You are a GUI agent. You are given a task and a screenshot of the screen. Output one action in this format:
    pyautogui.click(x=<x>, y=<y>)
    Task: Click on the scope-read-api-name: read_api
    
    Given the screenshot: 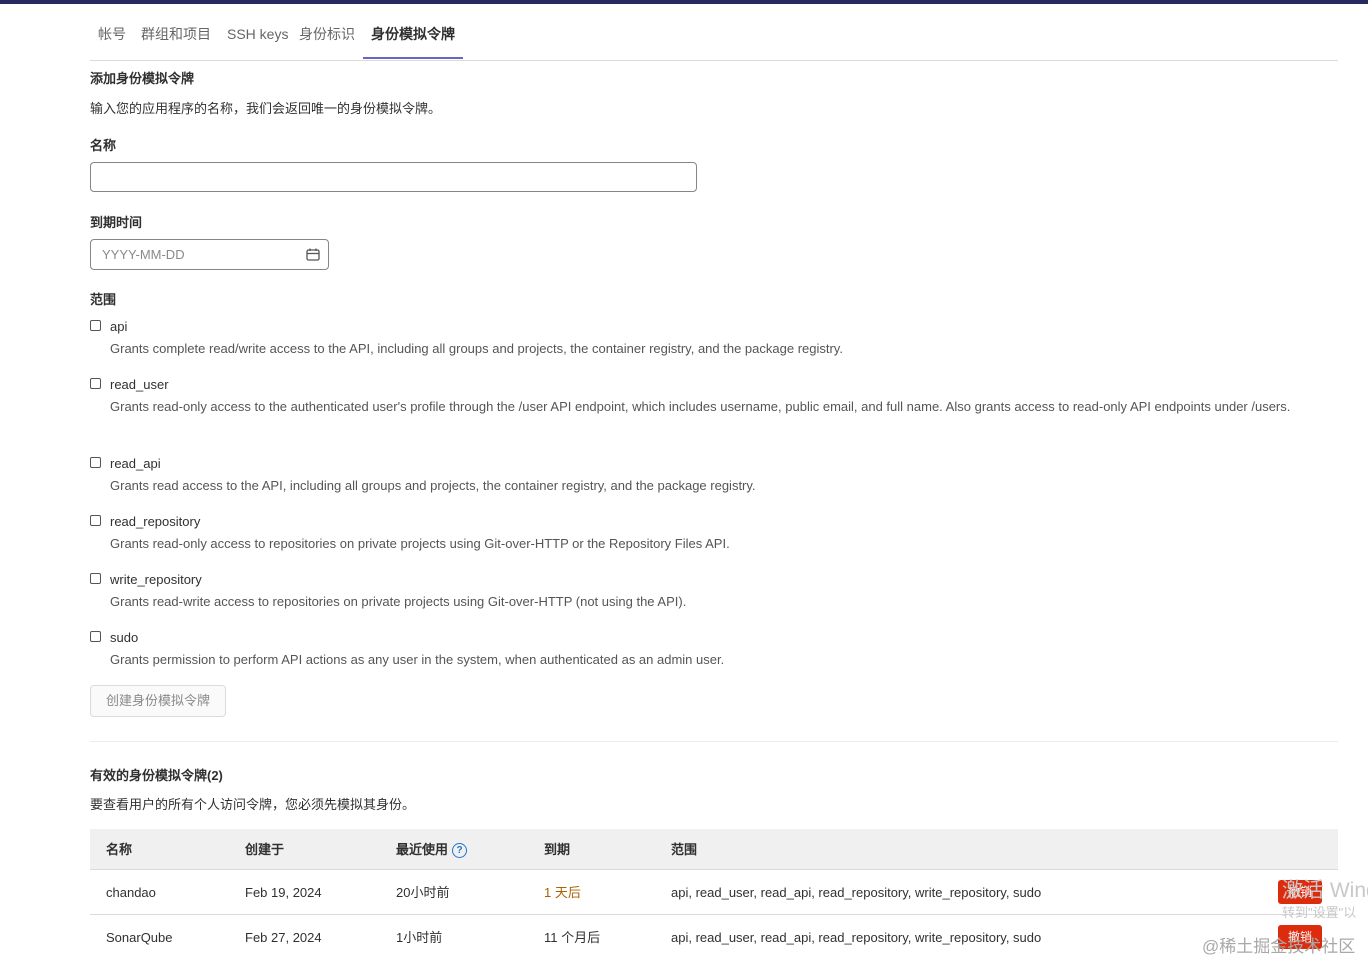 What is the action you would take?
    pyautogui.click(x=135, y=463)
    